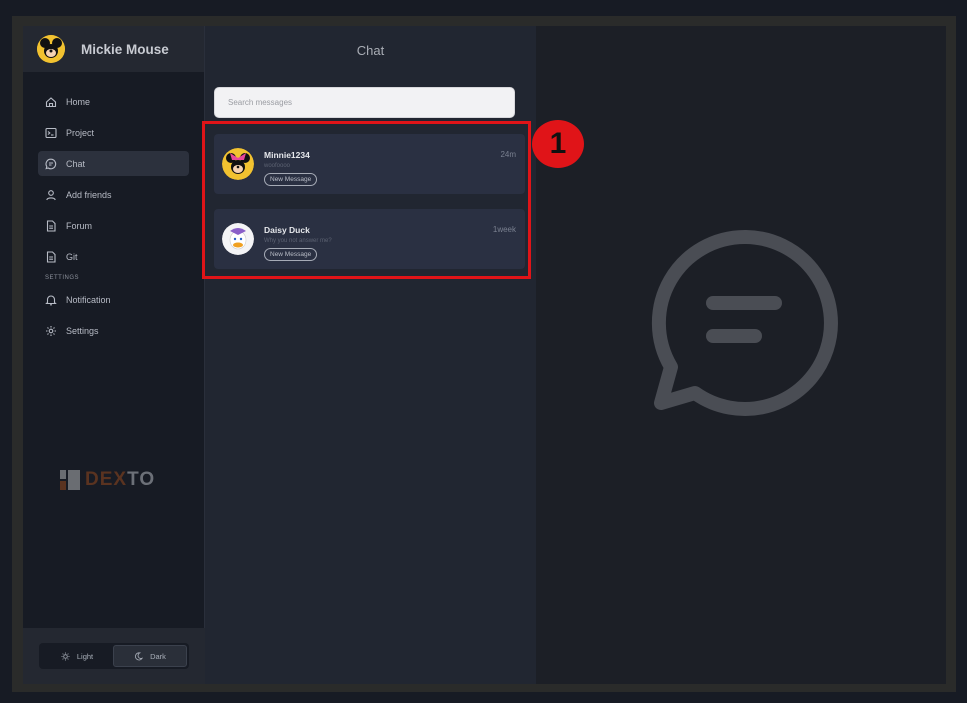 The width and height of the screenshot is (967, 703). Describe the element at coordinates (113, 256) in the screenshot. I see `sidebar-item-git: Git` at that location.